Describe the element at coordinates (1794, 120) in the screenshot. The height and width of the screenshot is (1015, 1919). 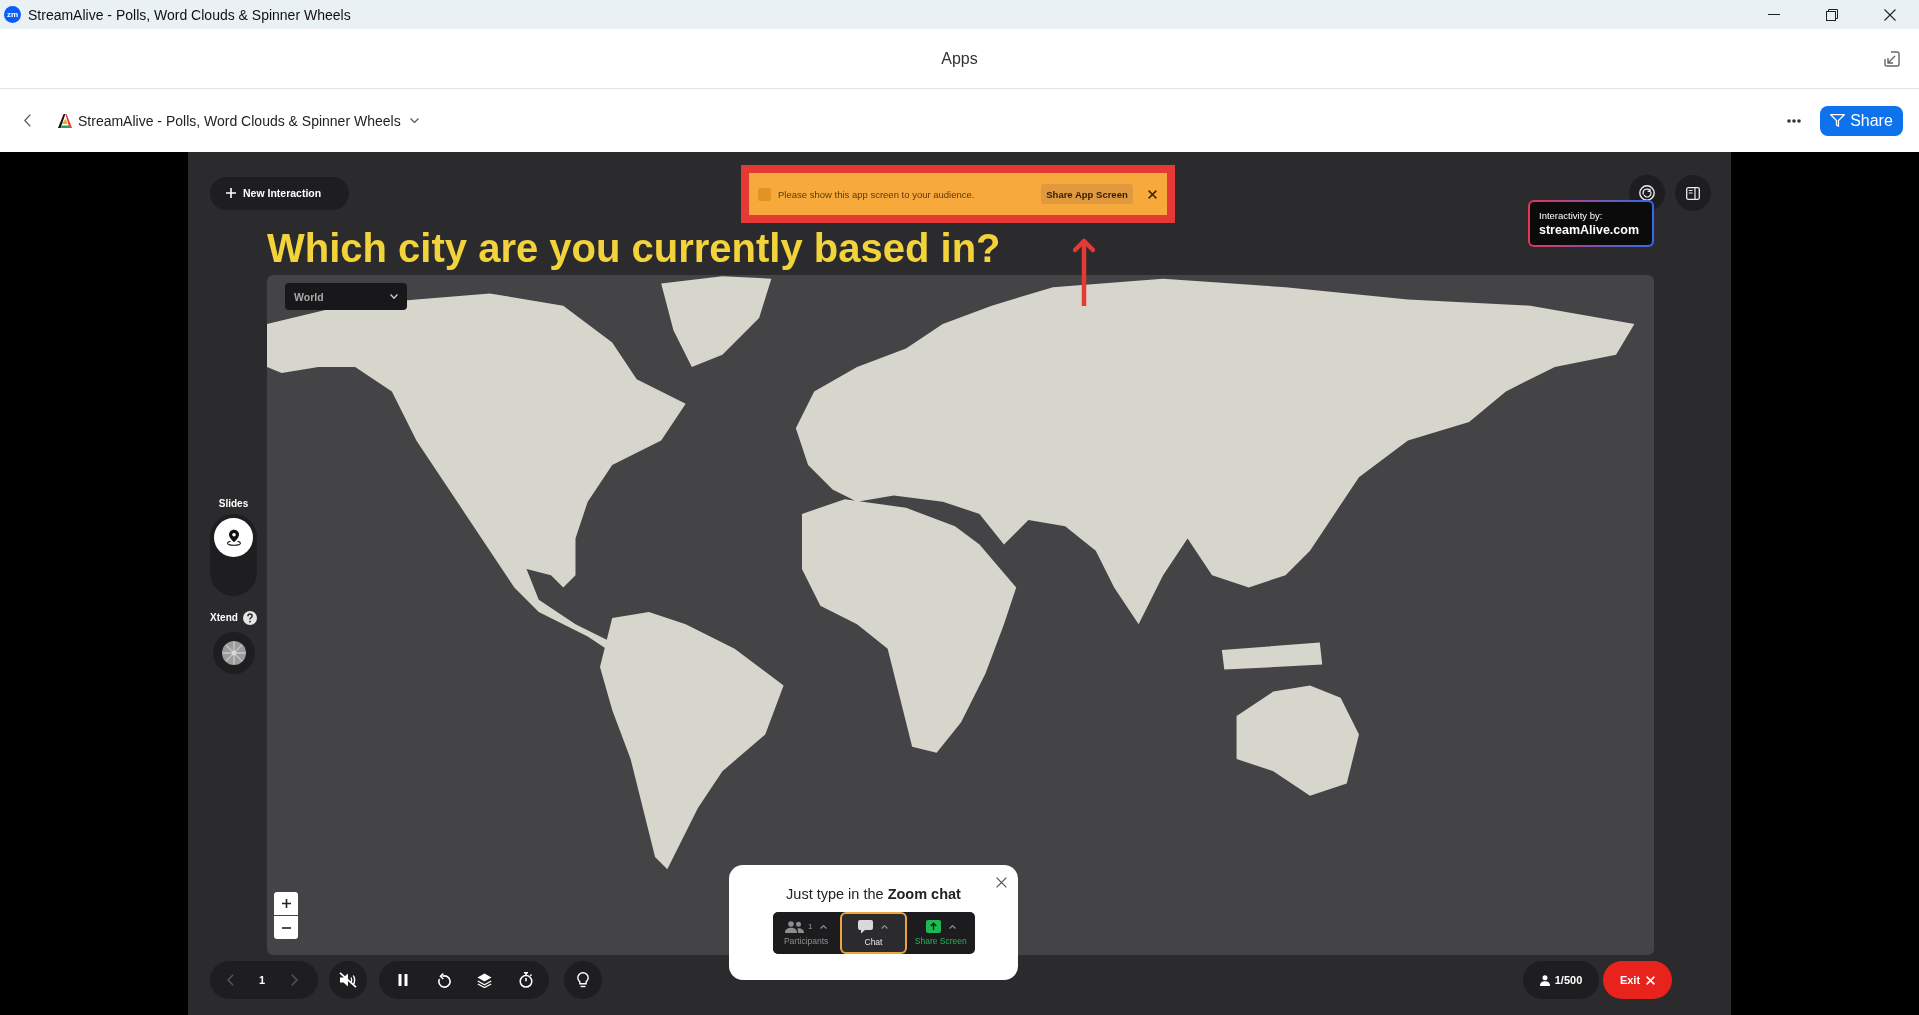
I see `more-icon` at that location.